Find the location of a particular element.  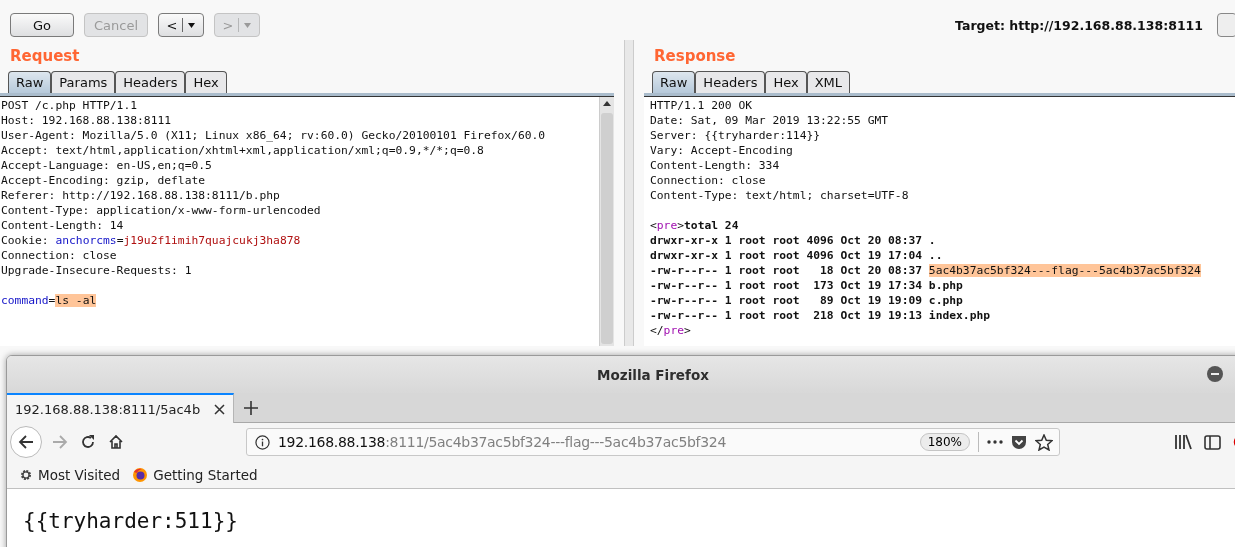

address-bar: 192.168.88.138:8111/5ac4b37ac5bf324---flag---5ac4b37ac5bf324 180% is located at coordinates (653, 442).